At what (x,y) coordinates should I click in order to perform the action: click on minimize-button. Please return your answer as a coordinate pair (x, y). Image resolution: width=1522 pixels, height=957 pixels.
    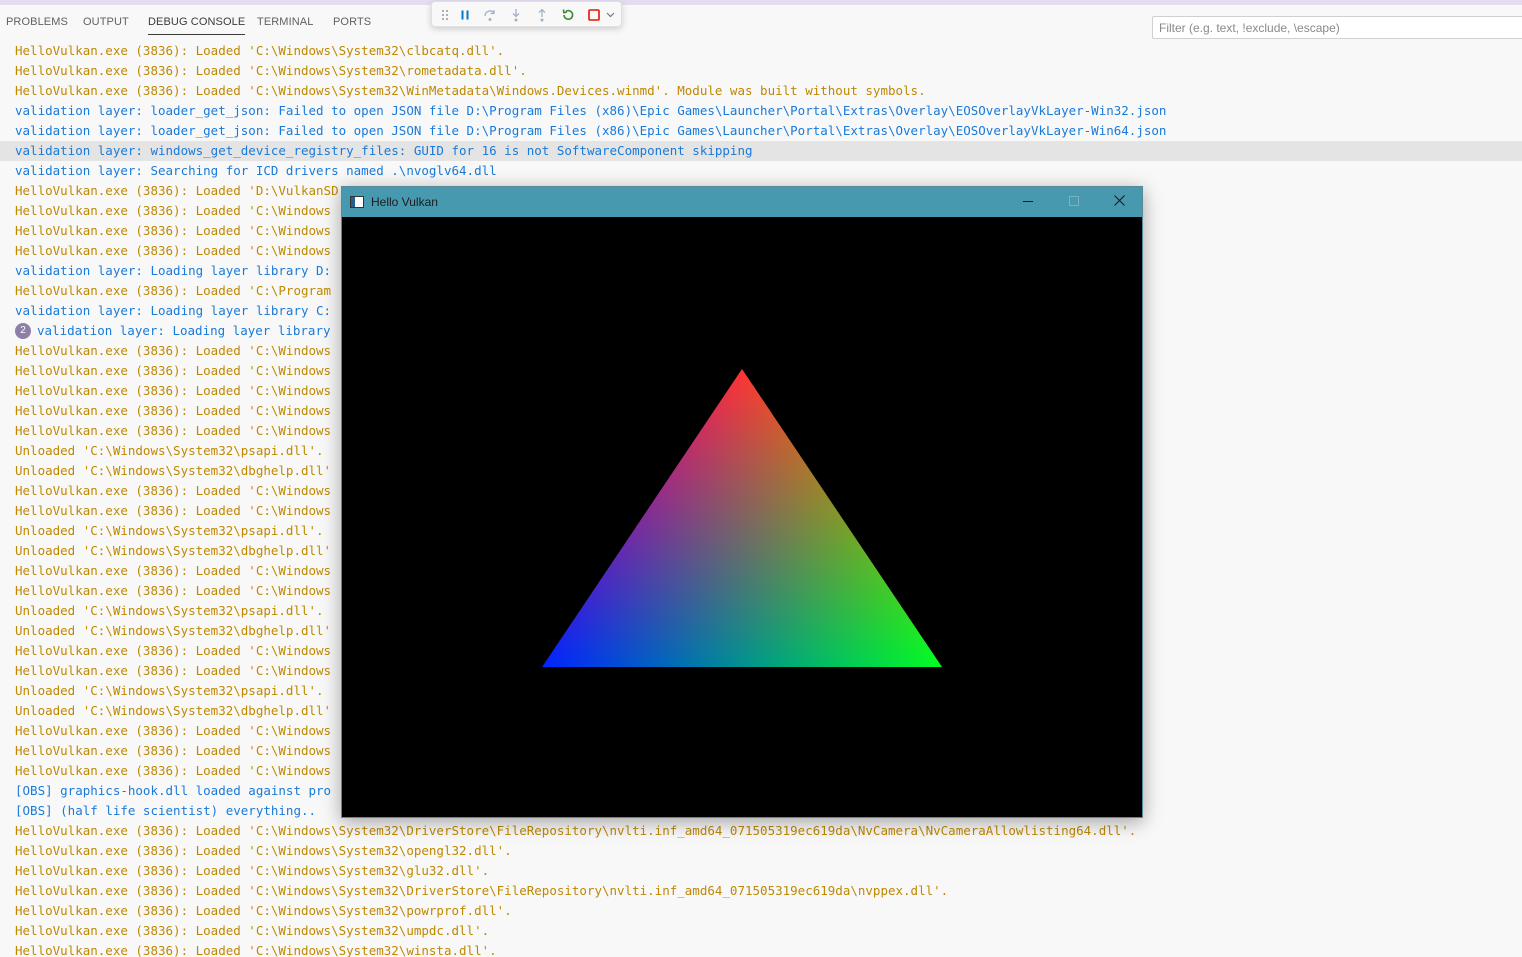
    Looking at the image, I should click on (1028, 202).